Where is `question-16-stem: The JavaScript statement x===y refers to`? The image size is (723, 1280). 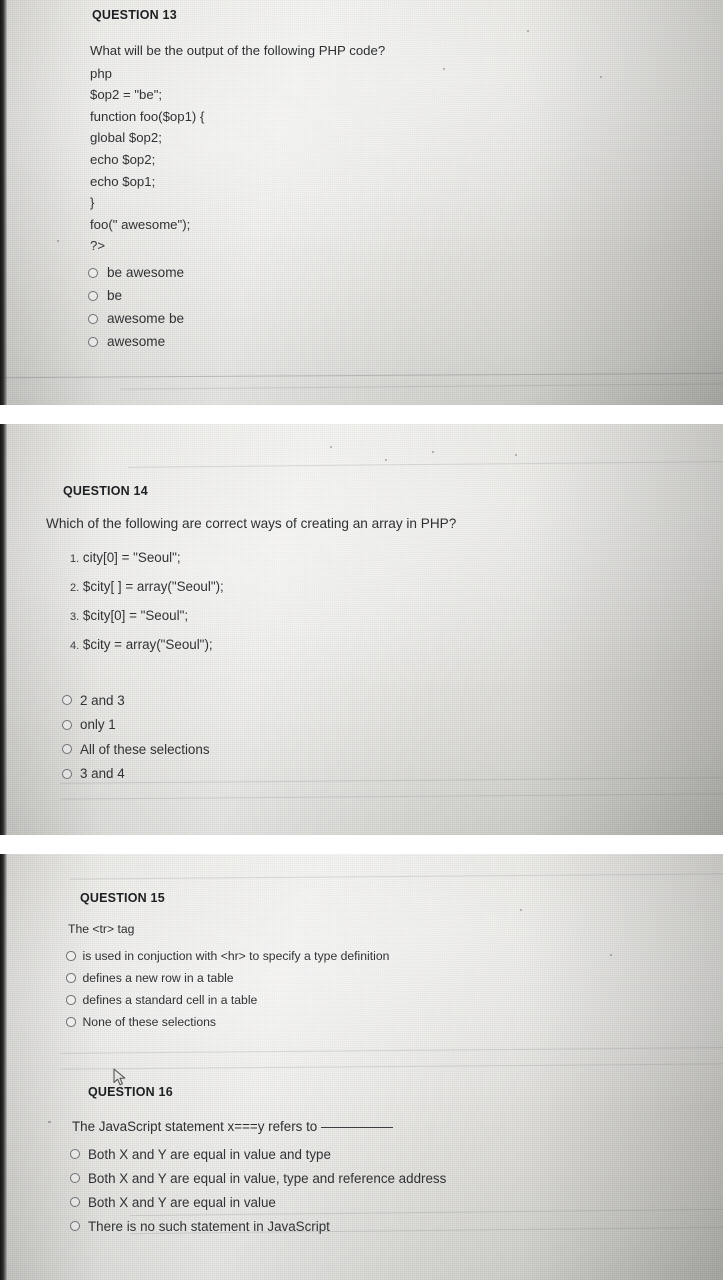
question-16-stem: The JavaScript statement x===y refers to is located at coordinates (233, 1126).